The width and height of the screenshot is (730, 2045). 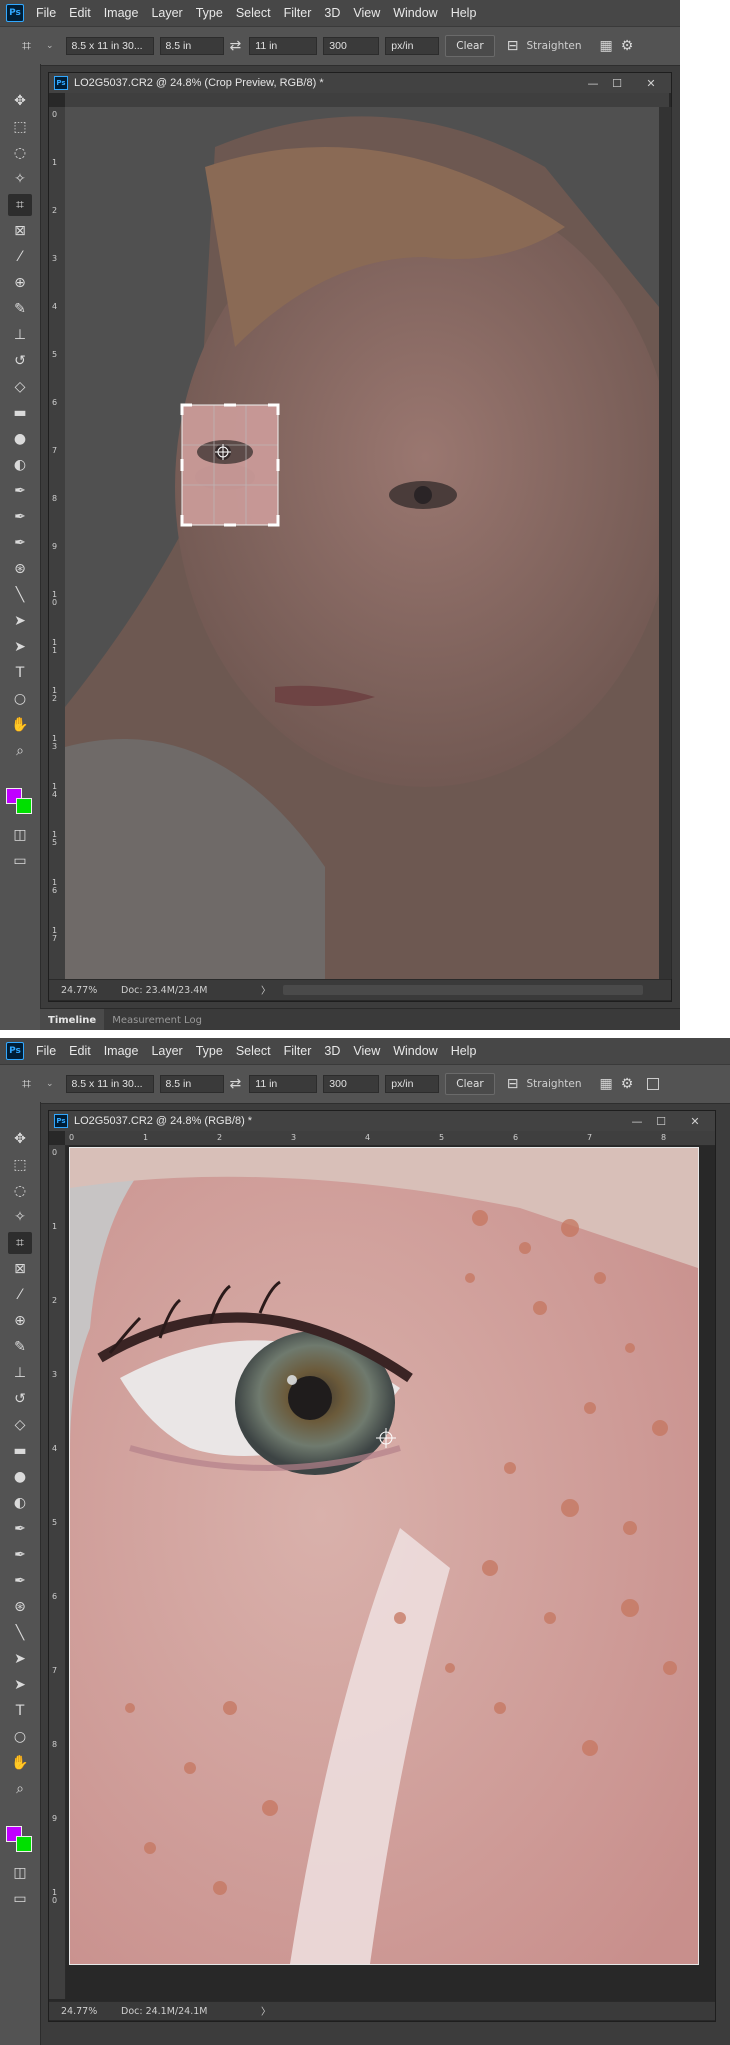 I want to click on document-tab: Ps LO2G5037.CR2 @ 24.8% (RGB/8) * — ☐ ✕, so click(x=382, y=1121).